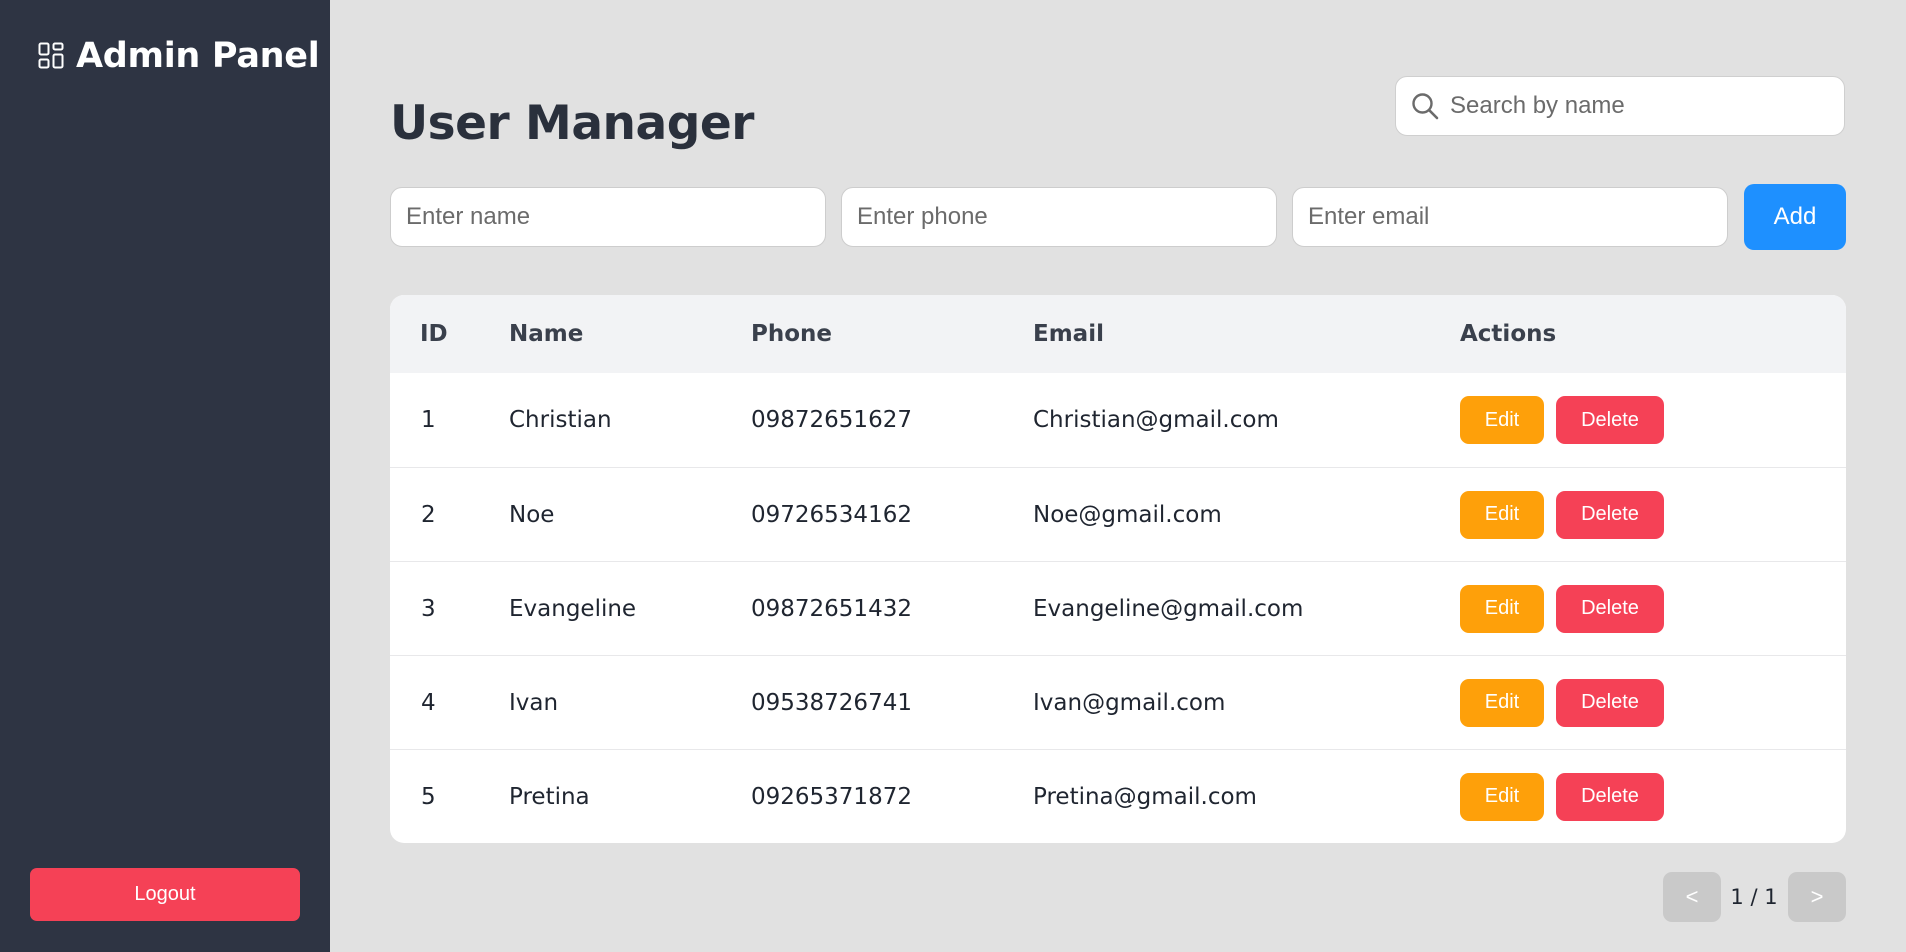 This screenshot has height=952, width=1906. Describe the element at coordinates (1129, 702) in the screenshot. I see `cell-email: Ivan@gmail.com` at that location.